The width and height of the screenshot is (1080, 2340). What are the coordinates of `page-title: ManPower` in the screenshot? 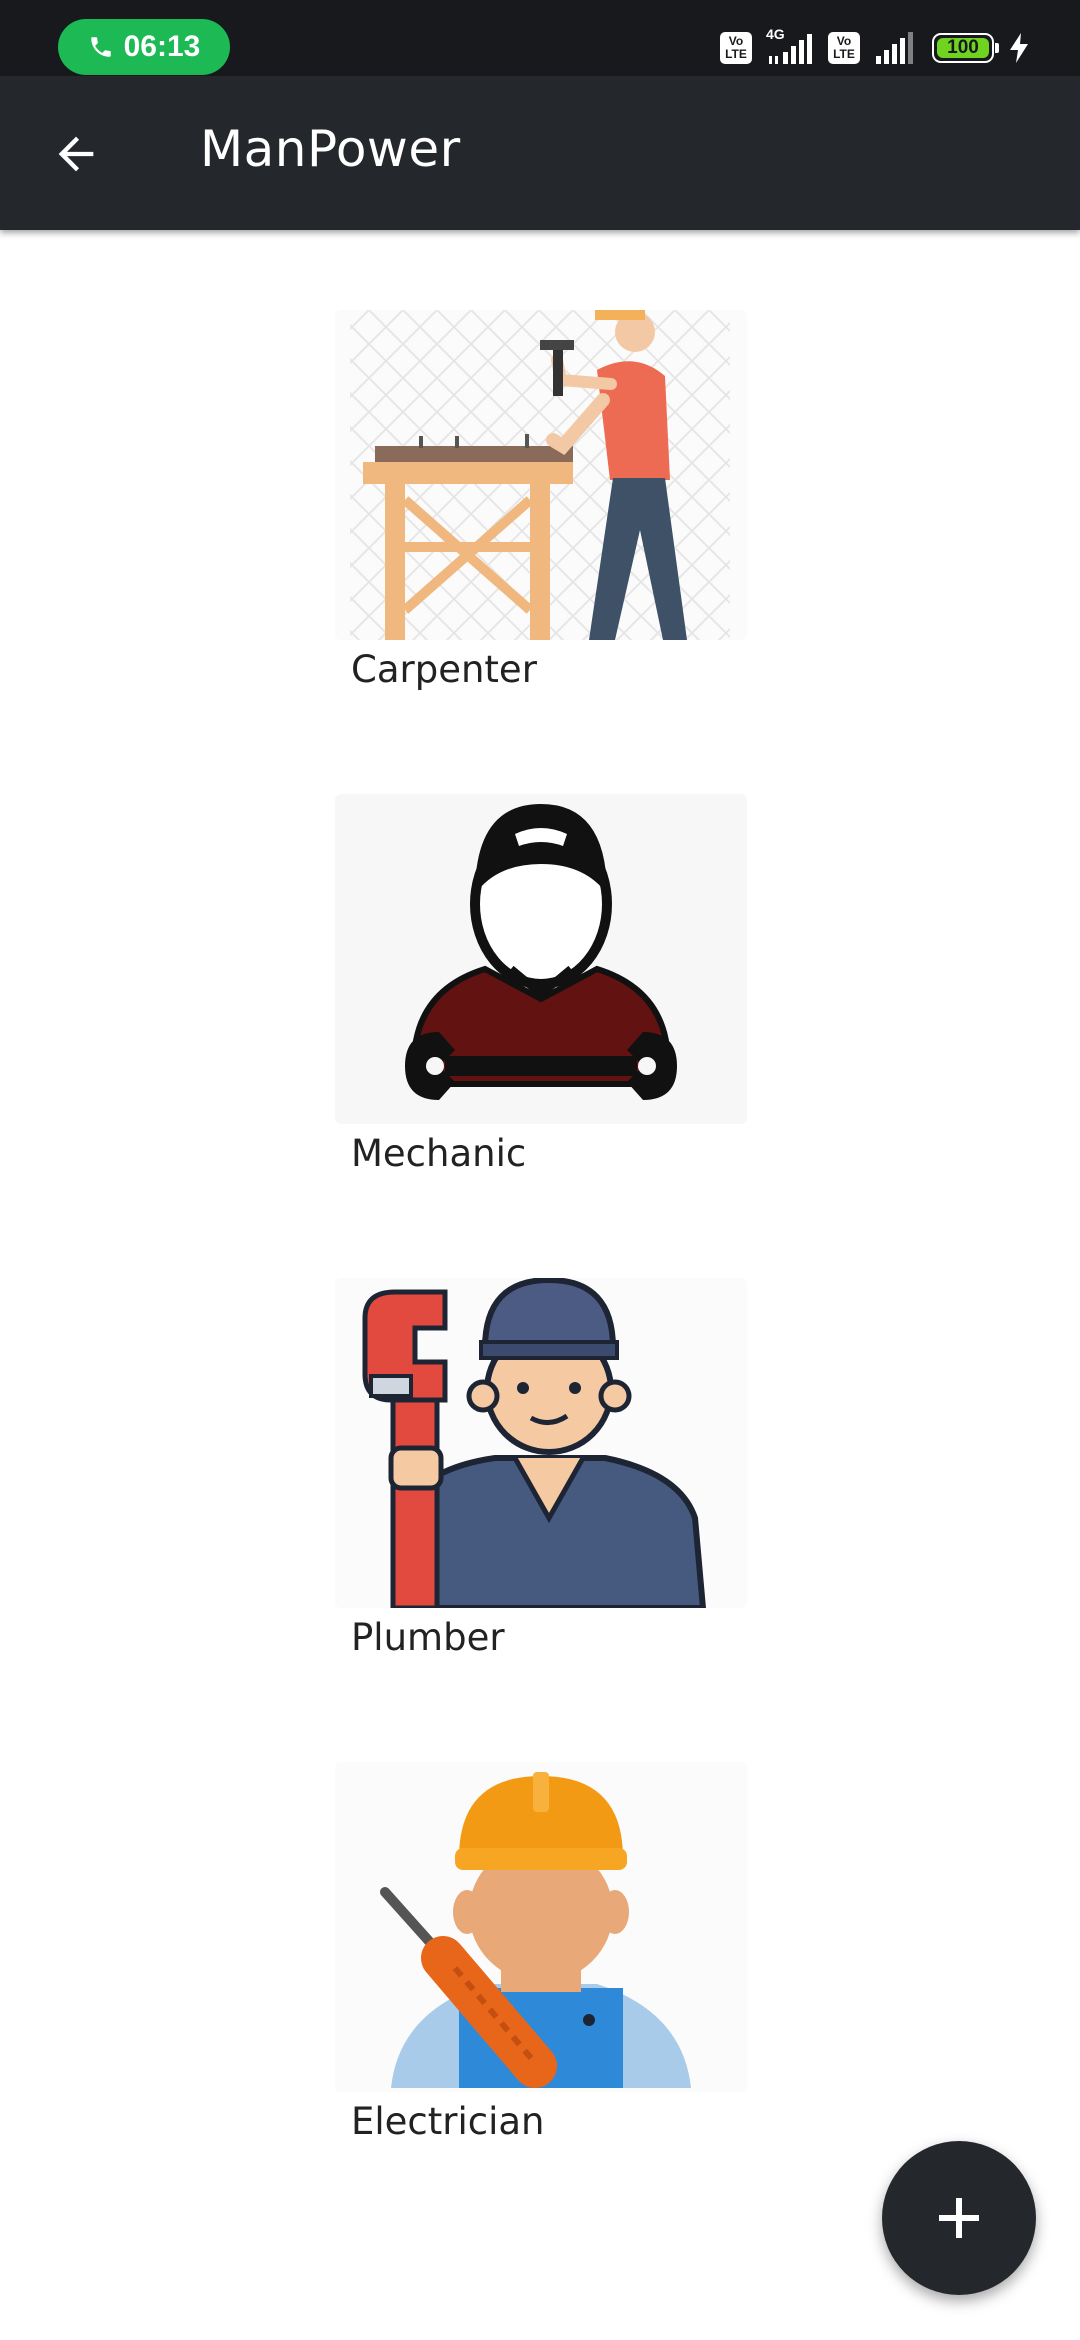 It's located at (330, 149).